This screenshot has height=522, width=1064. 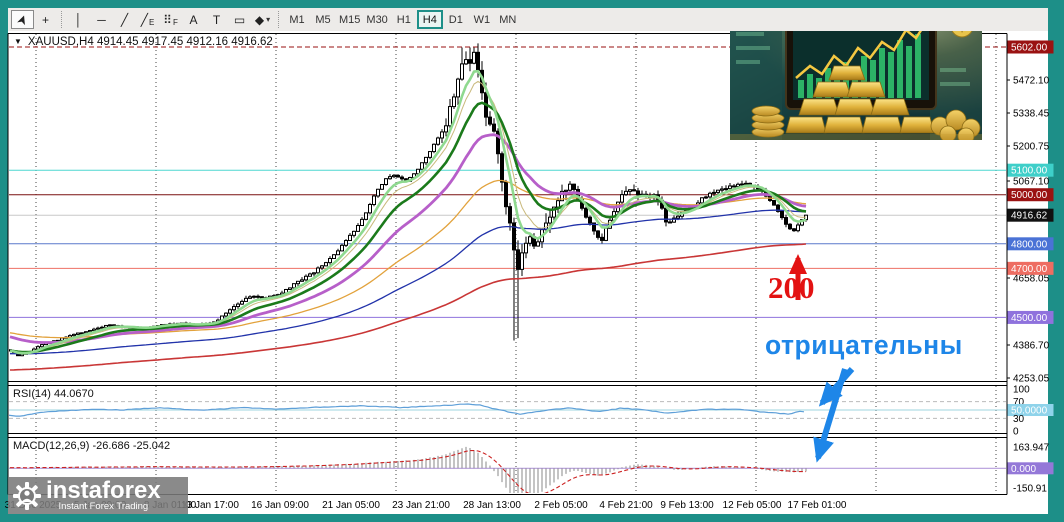 I want to click on instaforex-logo: instaforex Instant Forex Trading, so click(x=98, y=495).